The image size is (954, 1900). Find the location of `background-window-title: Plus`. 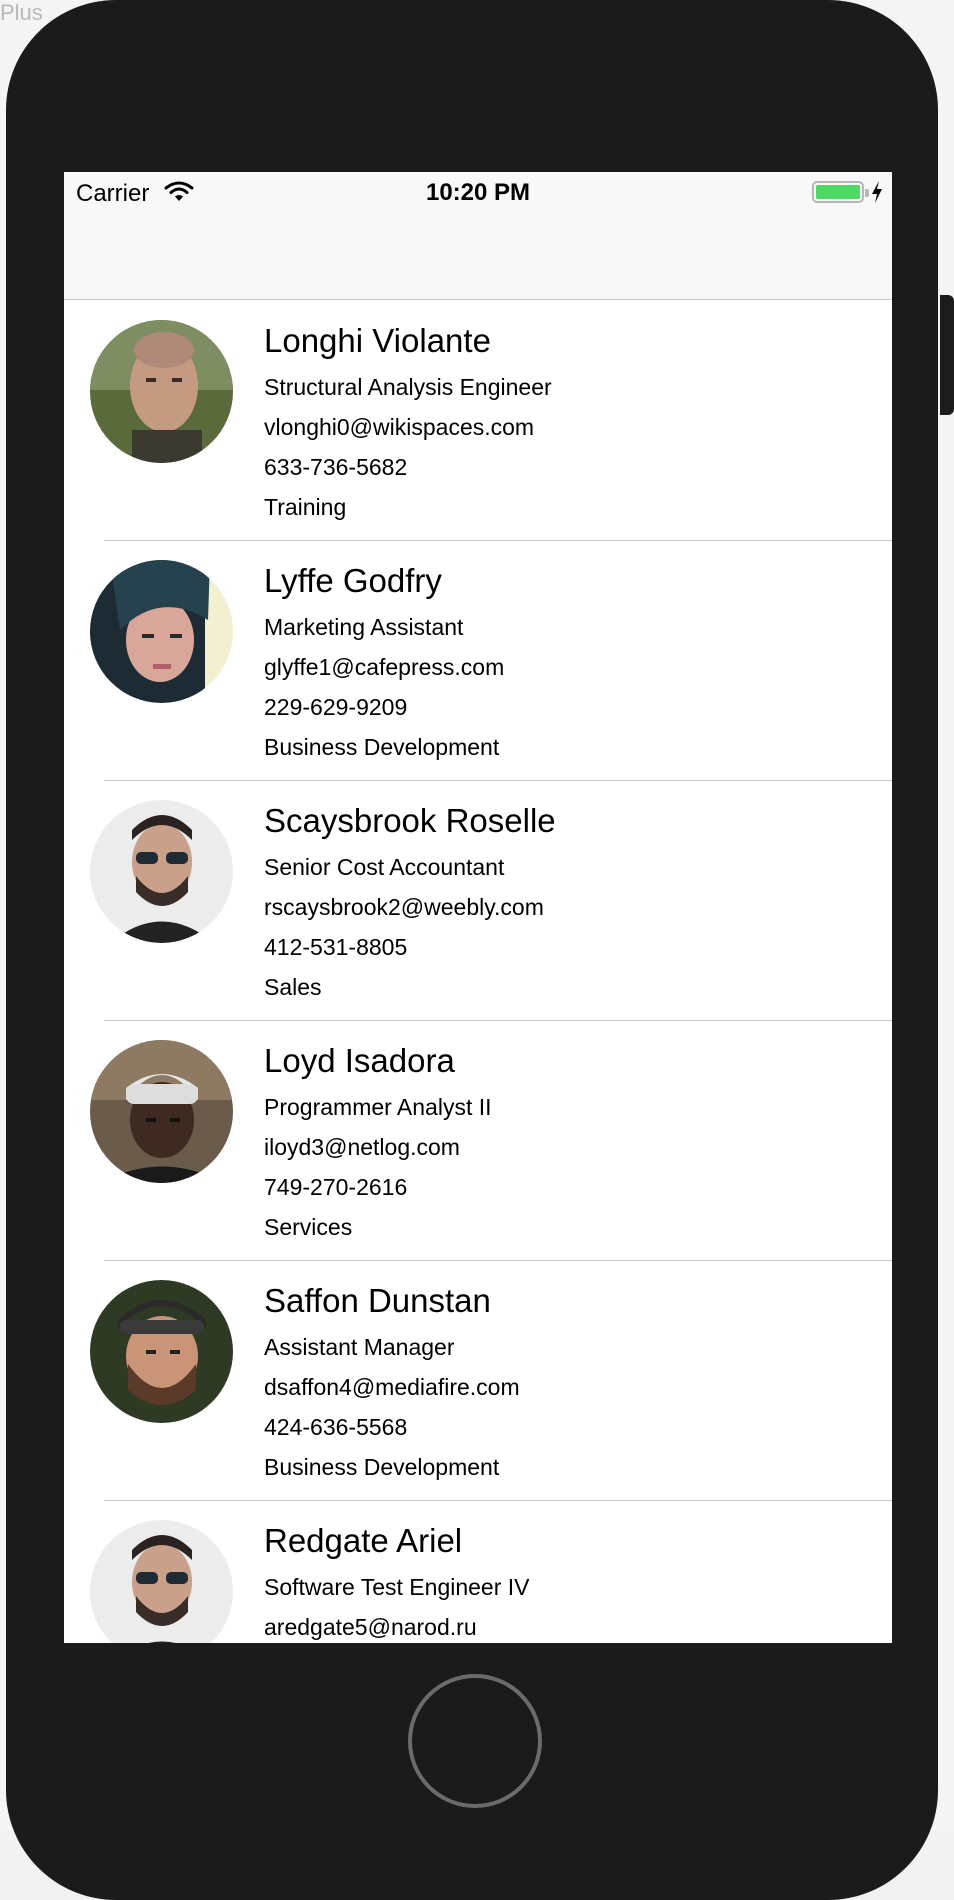

background-window-title: Plus is located at coordinates (21, 12).